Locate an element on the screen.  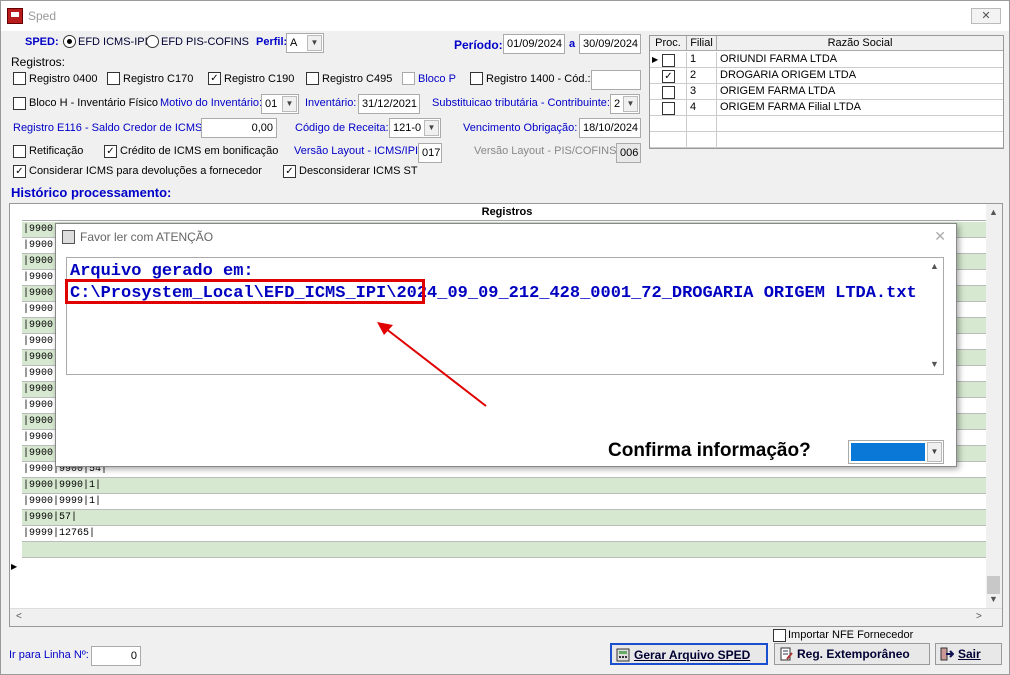
retificacao-label: Retificação is located at coordinates (56, 151).